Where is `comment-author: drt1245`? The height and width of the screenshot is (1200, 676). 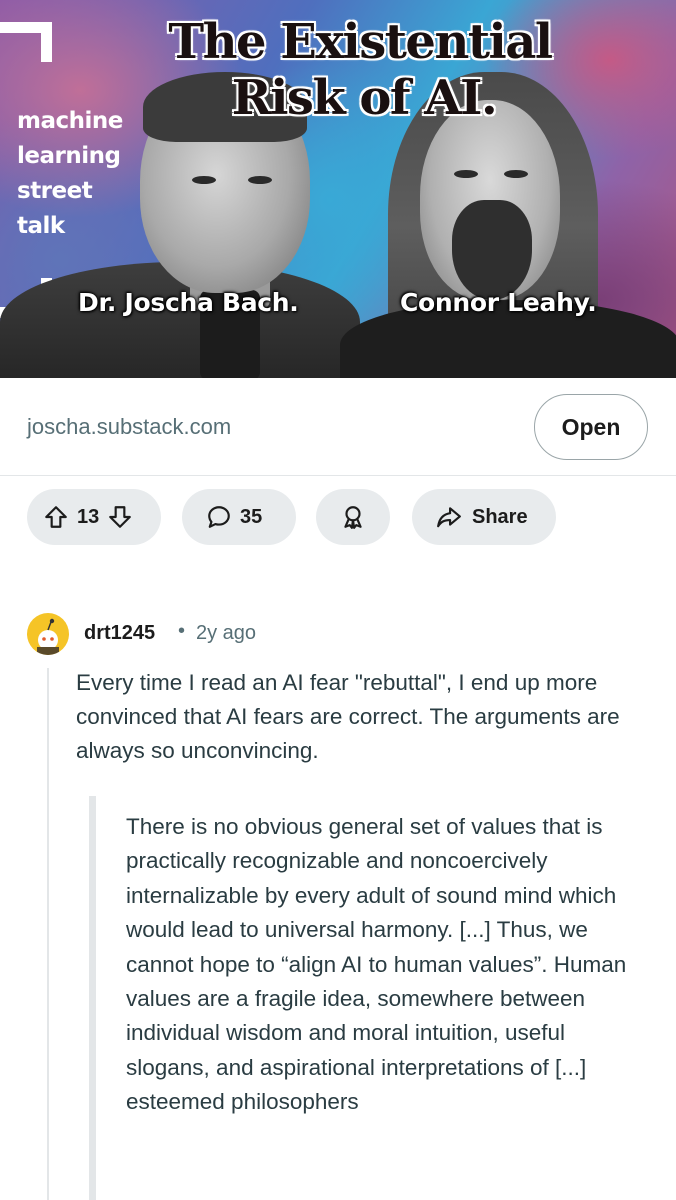 comment-author: drt1245 is located at coordinates (119, 633).